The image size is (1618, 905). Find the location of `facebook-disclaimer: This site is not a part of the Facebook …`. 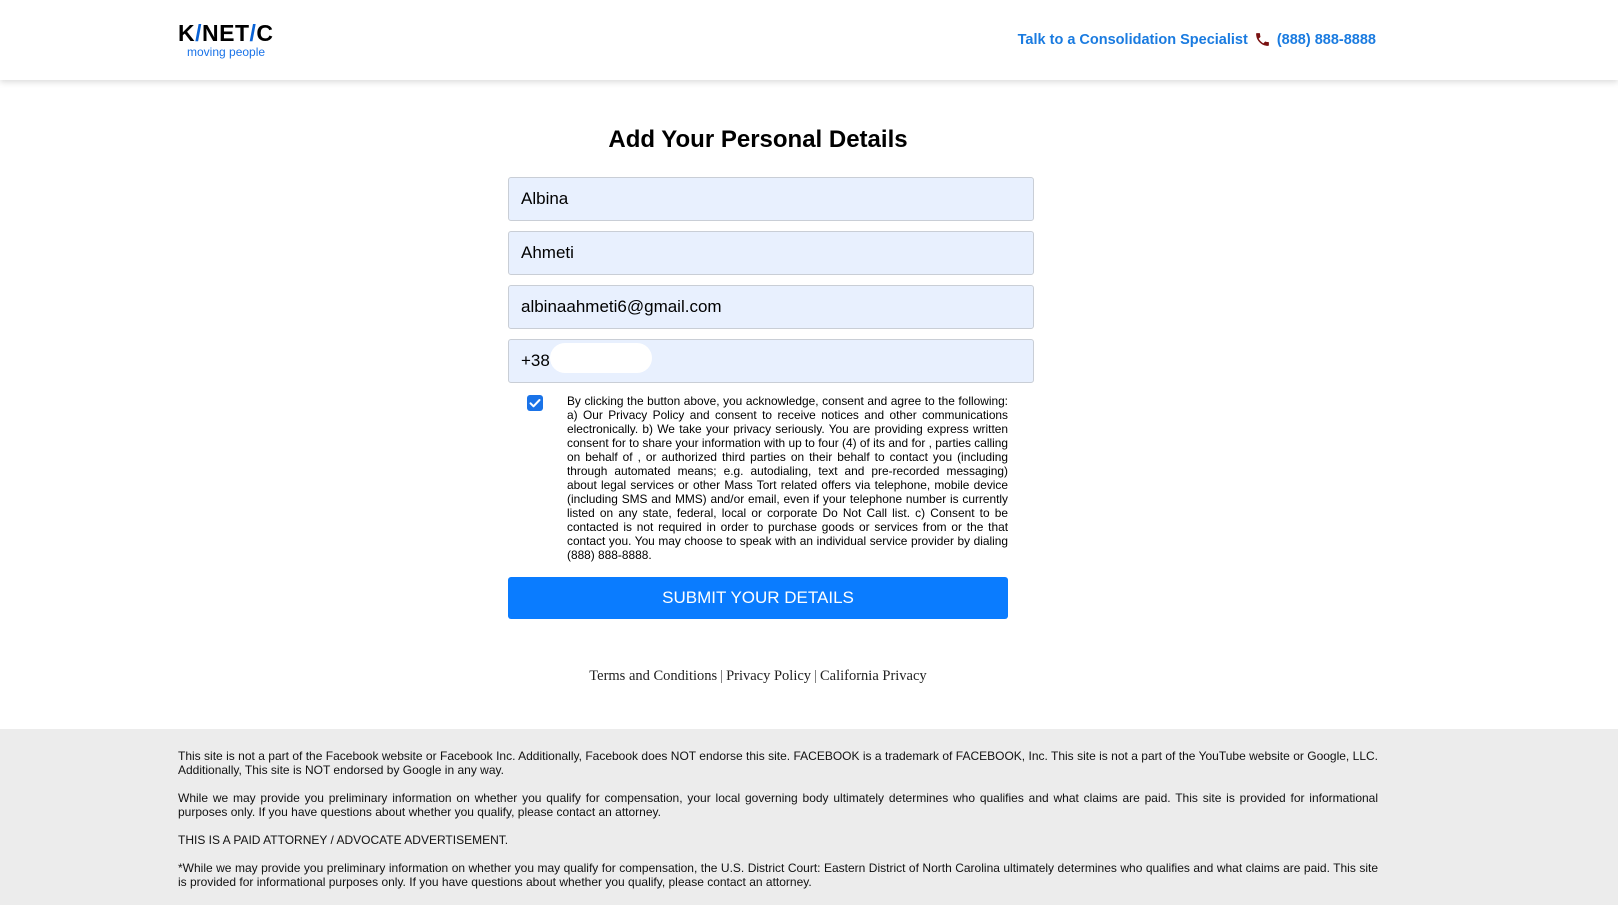

facebook-disclaimer: This site is not a part of the Facebook … is located at coordinates (778, 763).